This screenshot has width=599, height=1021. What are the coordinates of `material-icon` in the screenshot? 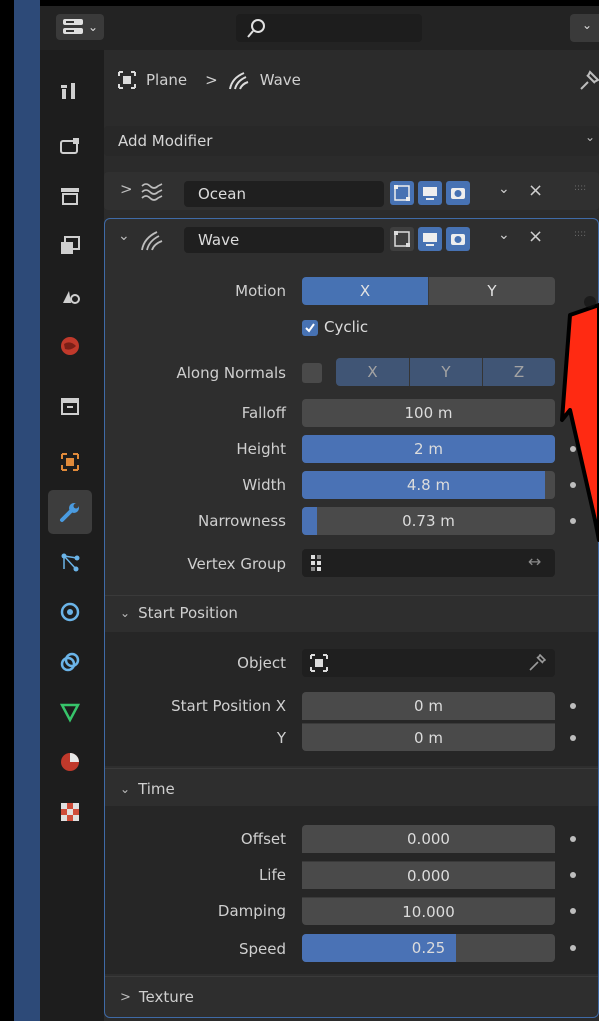 It's located at (70, 762).